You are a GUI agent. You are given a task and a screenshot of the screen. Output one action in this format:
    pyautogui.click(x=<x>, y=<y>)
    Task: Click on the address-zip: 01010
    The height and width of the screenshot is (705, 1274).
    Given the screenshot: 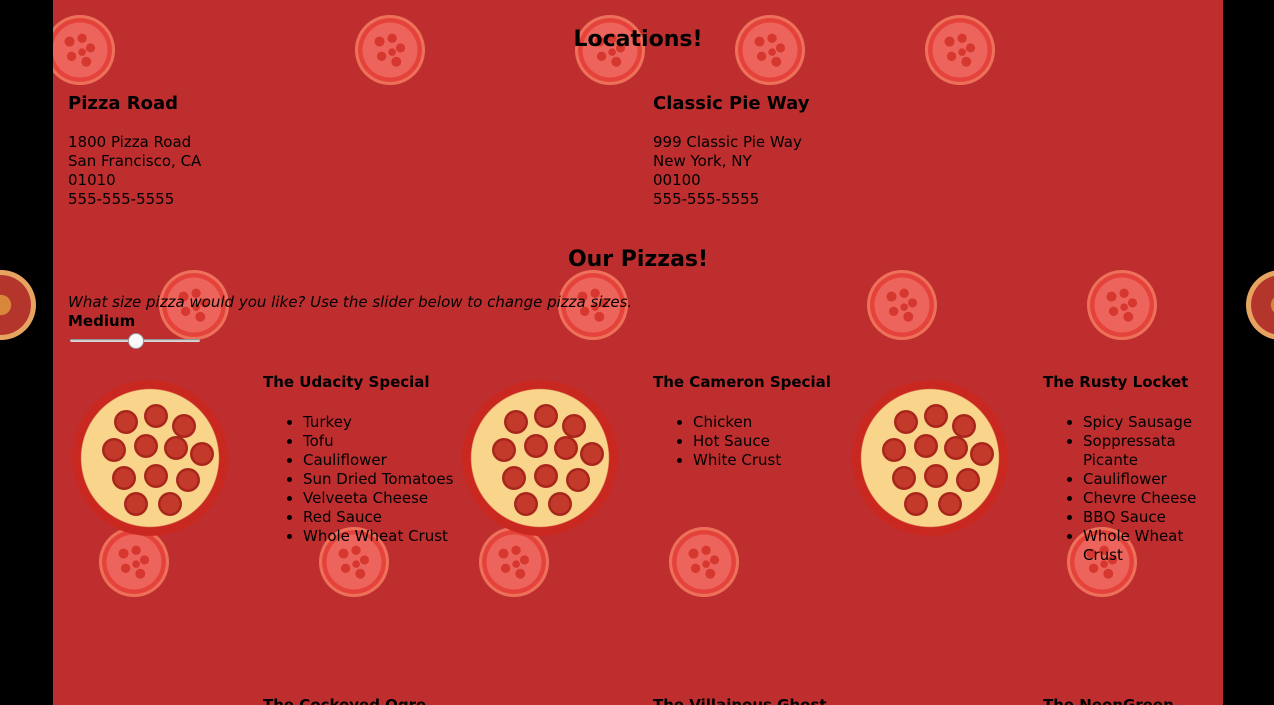 What is the action you would take?
    pyautogui.click(x=92, y=180)
    